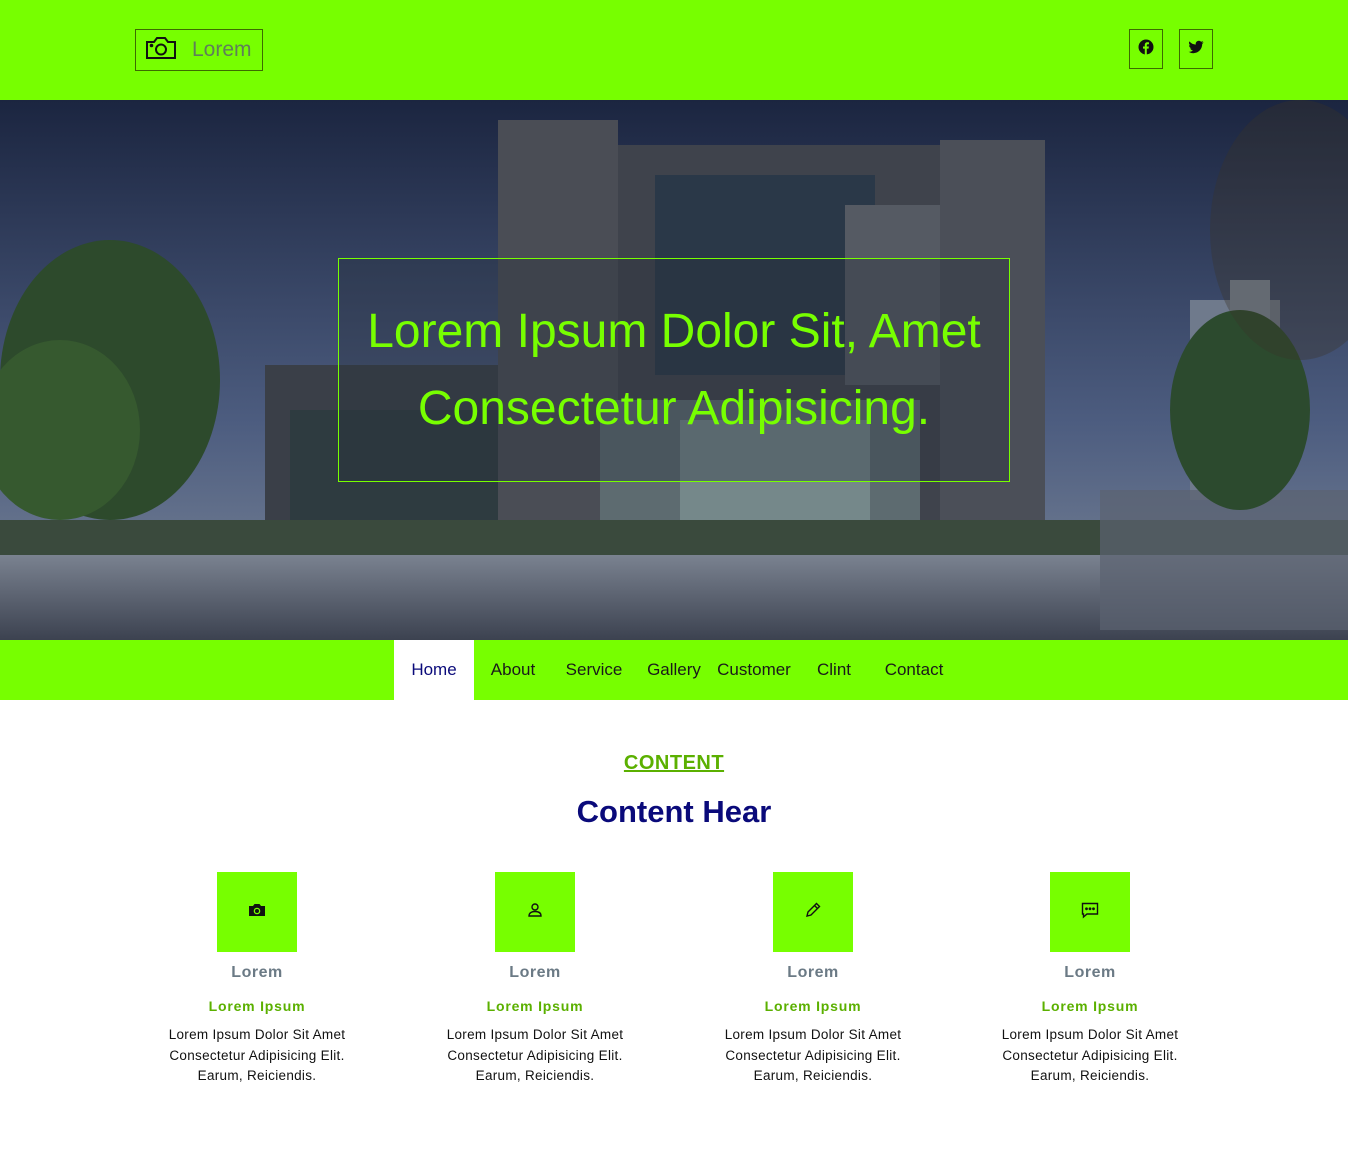 The width and height of the screenshot is (1348, 1163). Describe the element at coordinates (674, 811) in the screenshot. I see `section-heading: Content Hear` at that location.